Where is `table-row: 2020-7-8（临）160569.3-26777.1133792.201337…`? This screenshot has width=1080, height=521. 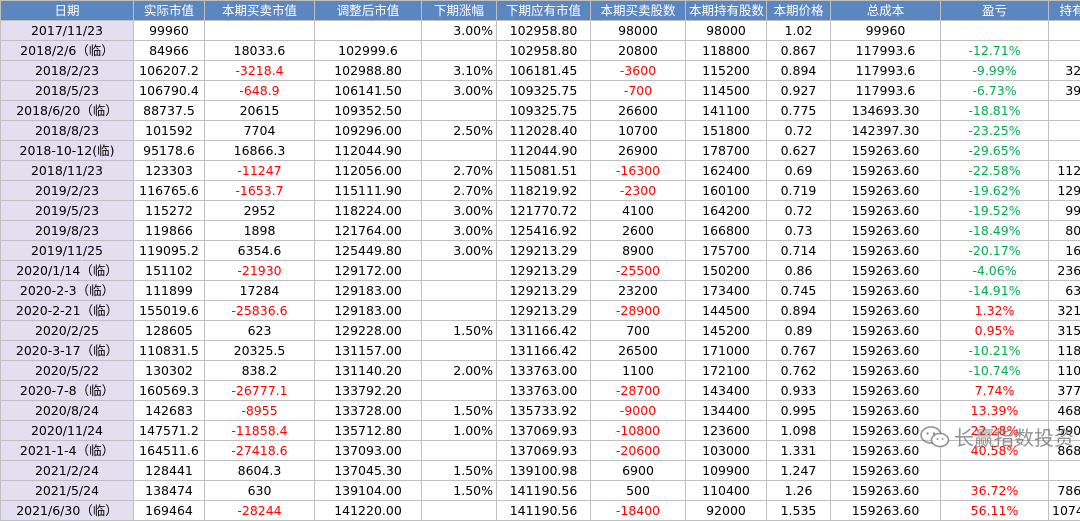 table-row: 2020-7-8（临）160569.3-26777.1133792.201337… is located at coordinates (540, 391).